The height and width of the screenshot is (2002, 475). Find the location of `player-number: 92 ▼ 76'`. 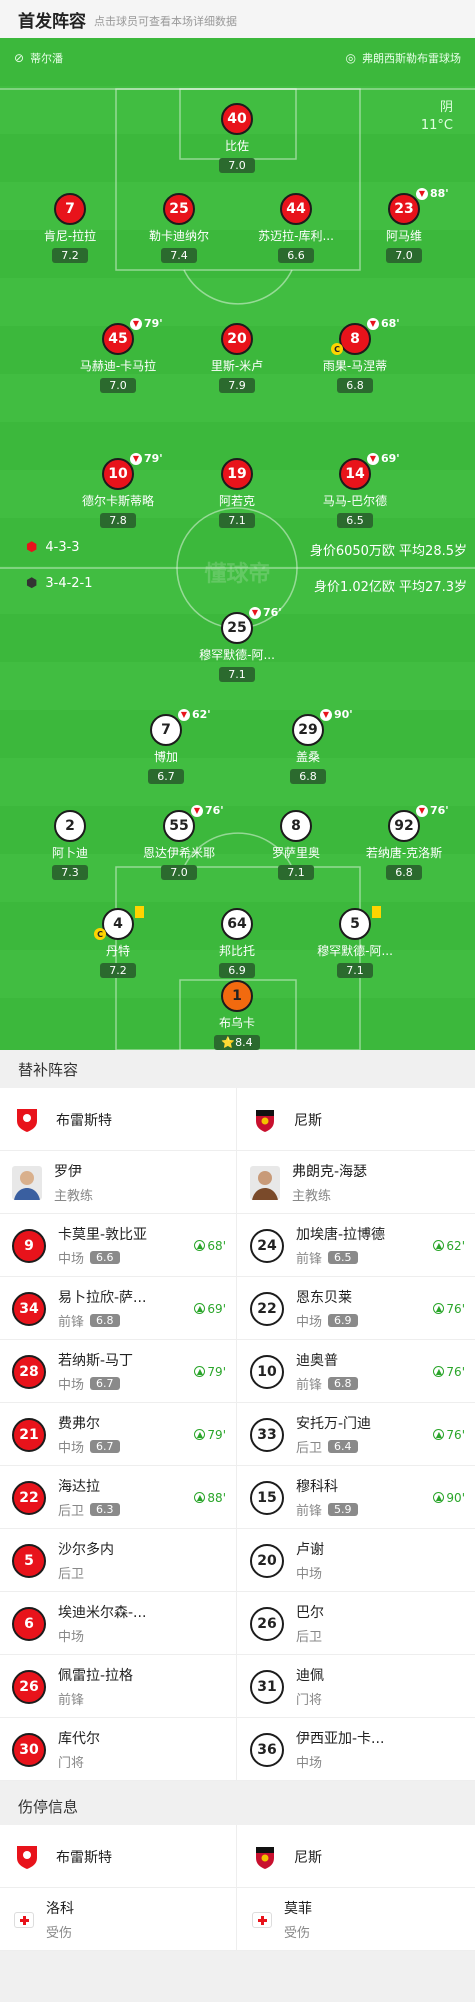

player-number: 92 ▼ 76' is located at coordinates (418, 823).